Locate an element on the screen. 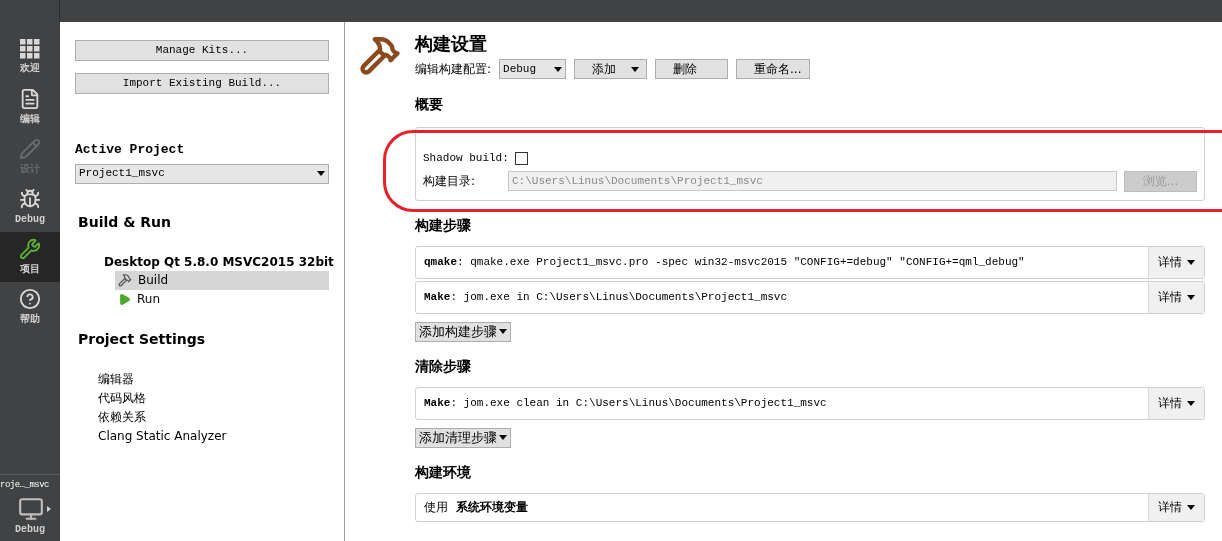  document-icon is located at coordinates (30, 98).